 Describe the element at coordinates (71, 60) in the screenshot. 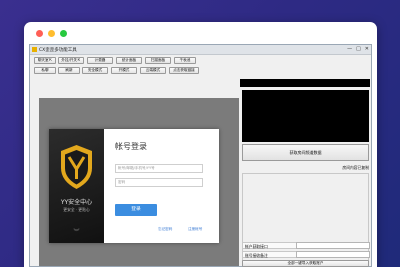

I see `toolbar-button: 外挂/开关Ｋ` at that location.